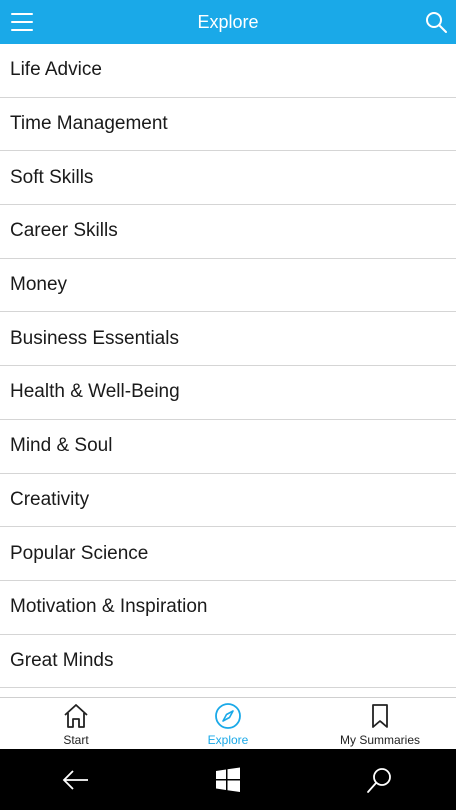 The width and height of the screenshot is (456, 810). I want to click on nav-start: Start, so click(76, 723).